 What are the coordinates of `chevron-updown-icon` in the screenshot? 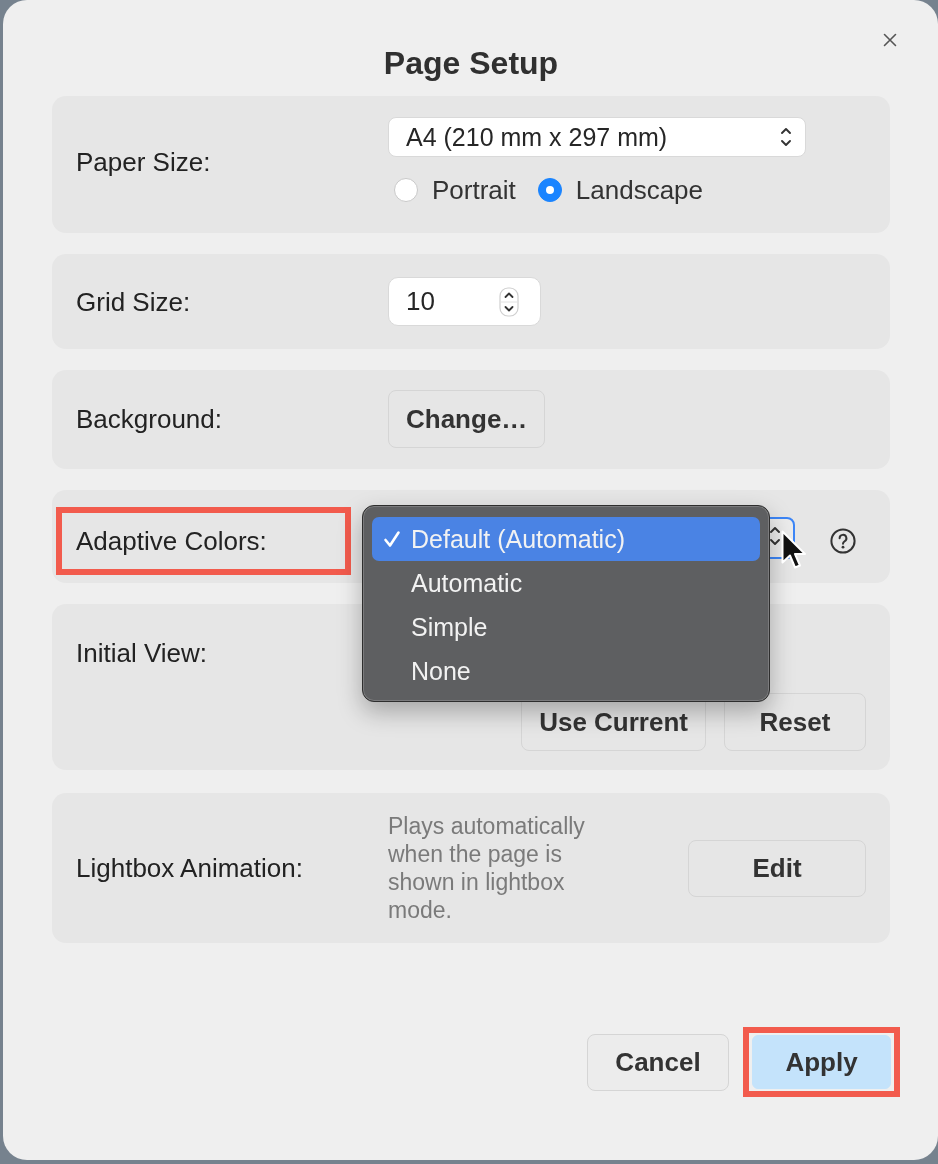 It's located at (786, 137).